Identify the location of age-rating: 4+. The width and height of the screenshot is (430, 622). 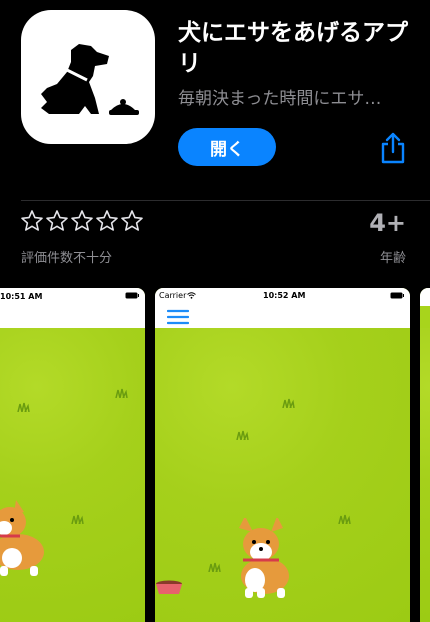
(387, 223).